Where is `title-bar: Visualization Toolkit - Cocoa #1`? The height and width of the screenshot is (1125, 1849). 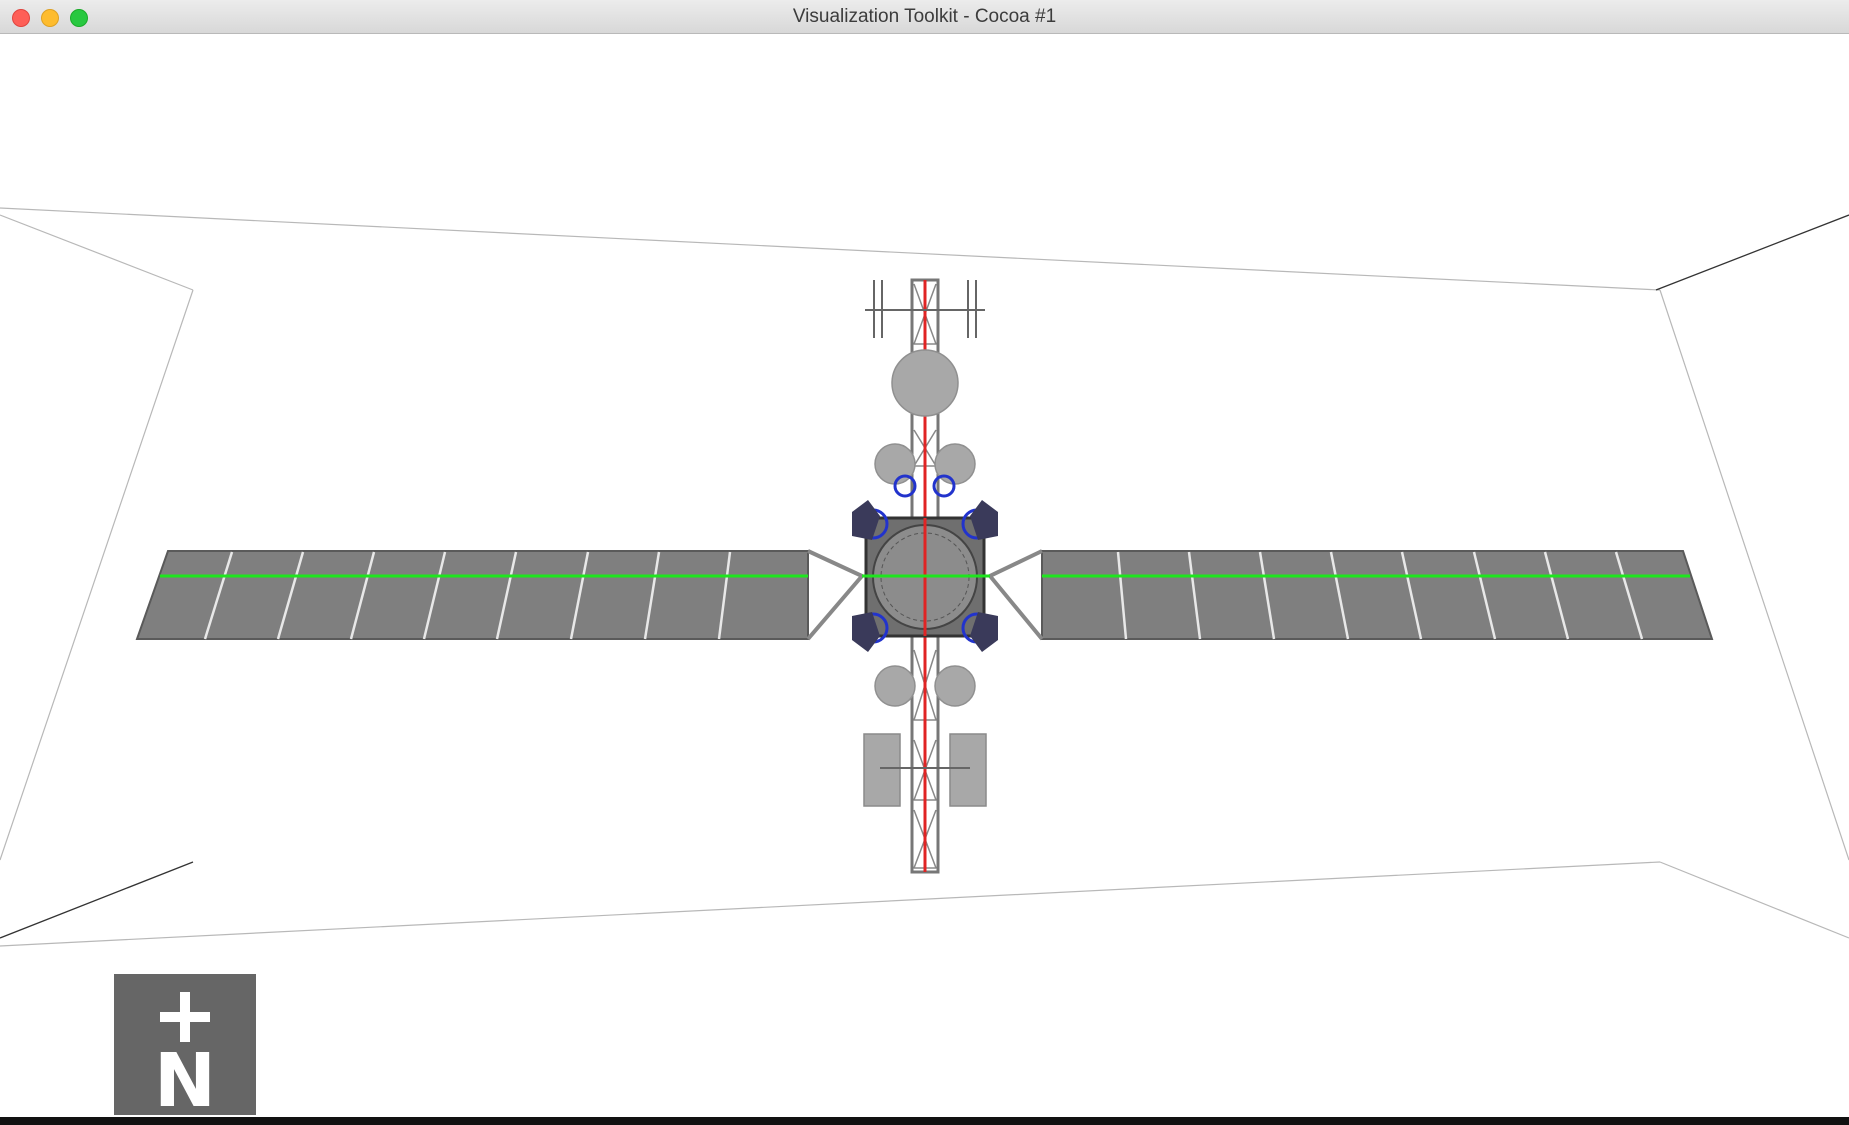
title-bar: Visualization Toolkit - Cocoa #1 is located at coordinates (924, 17).